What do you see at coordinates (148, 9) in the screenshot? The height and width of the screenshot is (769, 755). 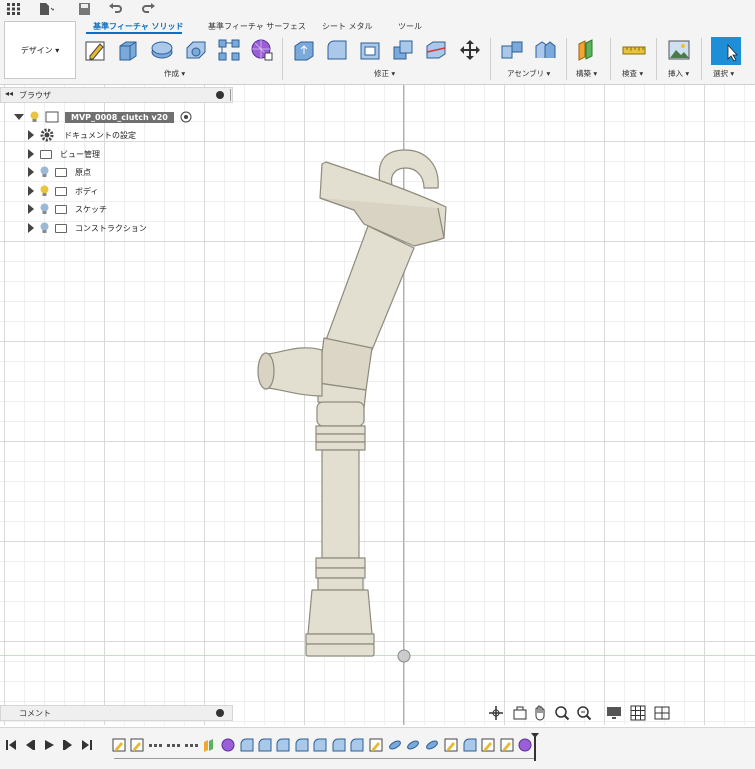 I see `redo-icon` at bounding box center [148, 9].